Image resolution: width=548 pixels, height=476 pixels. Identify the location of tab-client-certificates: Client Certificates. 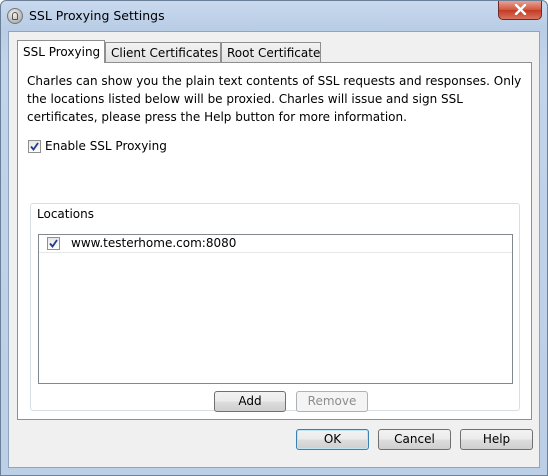
(163, 52).